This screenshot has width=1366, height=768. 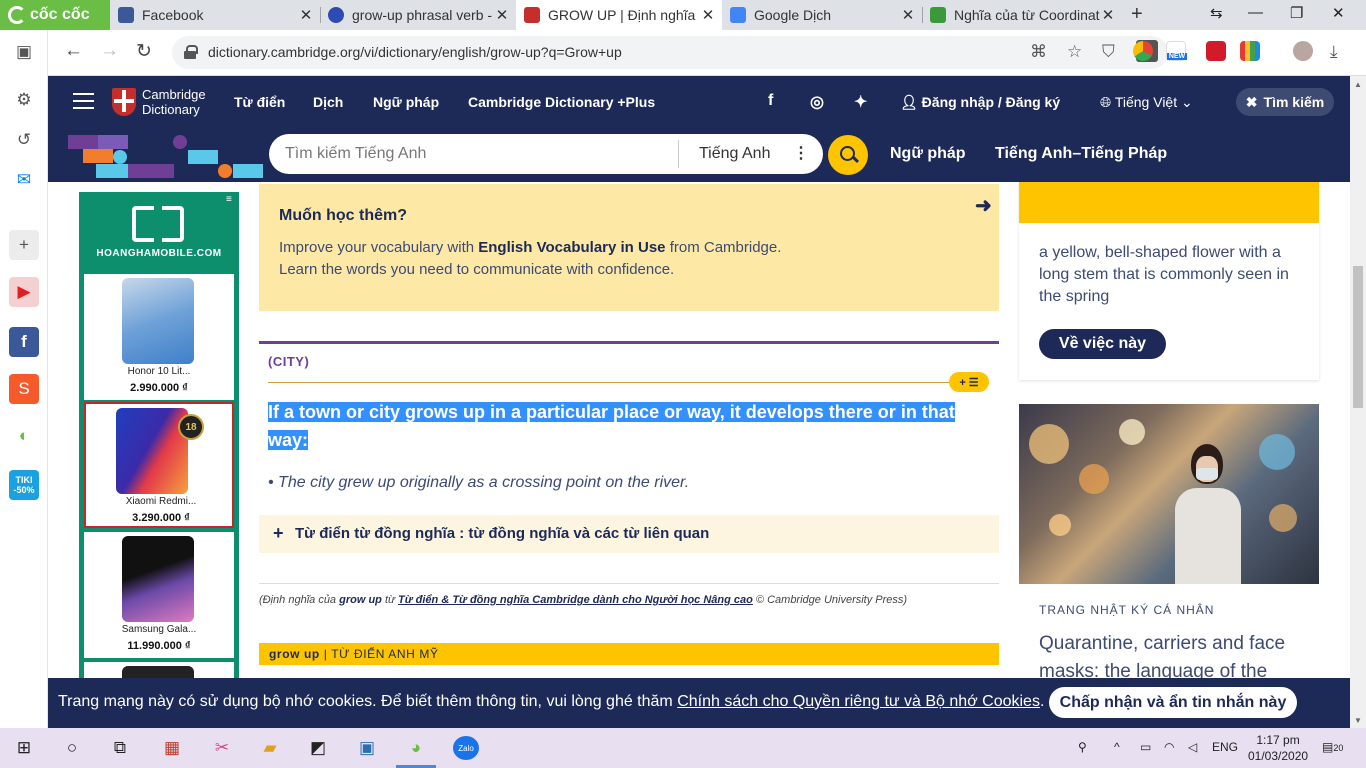 I want to click on task-view-icon: ⧉, so click(x=120, y=748).